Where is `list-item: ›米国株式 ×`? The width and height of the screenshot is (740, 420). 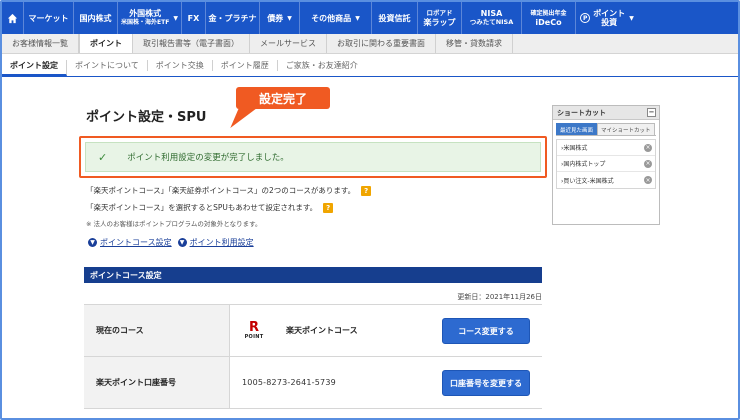 list-item: ›米国株式 × is located at coordinates (606, 148).